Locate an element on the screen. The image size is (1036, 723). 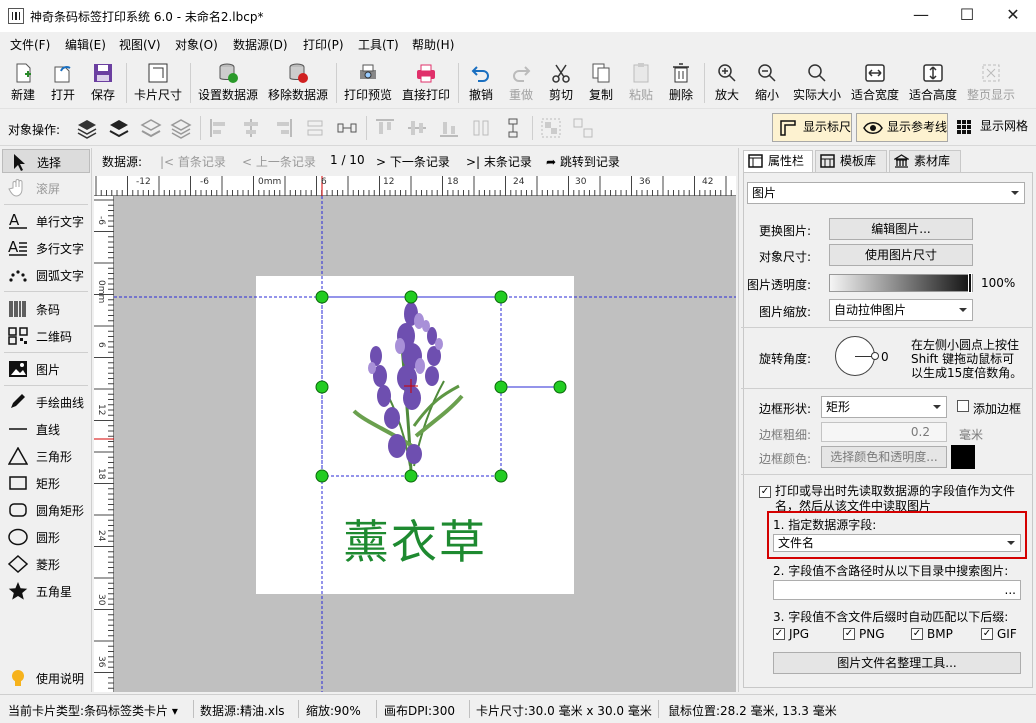
tool-help: 使用说明 is located at coordinates (46, 678).